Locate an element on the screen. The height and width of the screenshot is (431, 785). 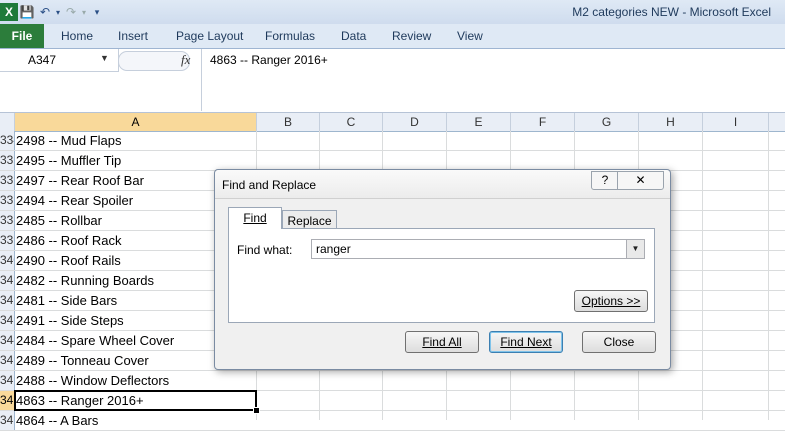
row-header: 337 is located at coordinates (7, 200).